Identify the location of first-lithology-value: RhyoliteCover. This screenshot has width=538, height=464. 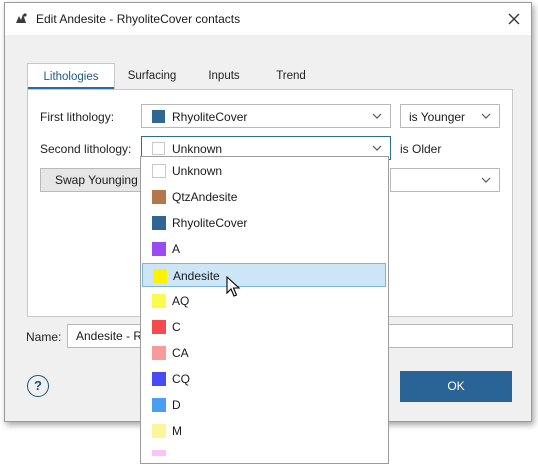
(210, 117).